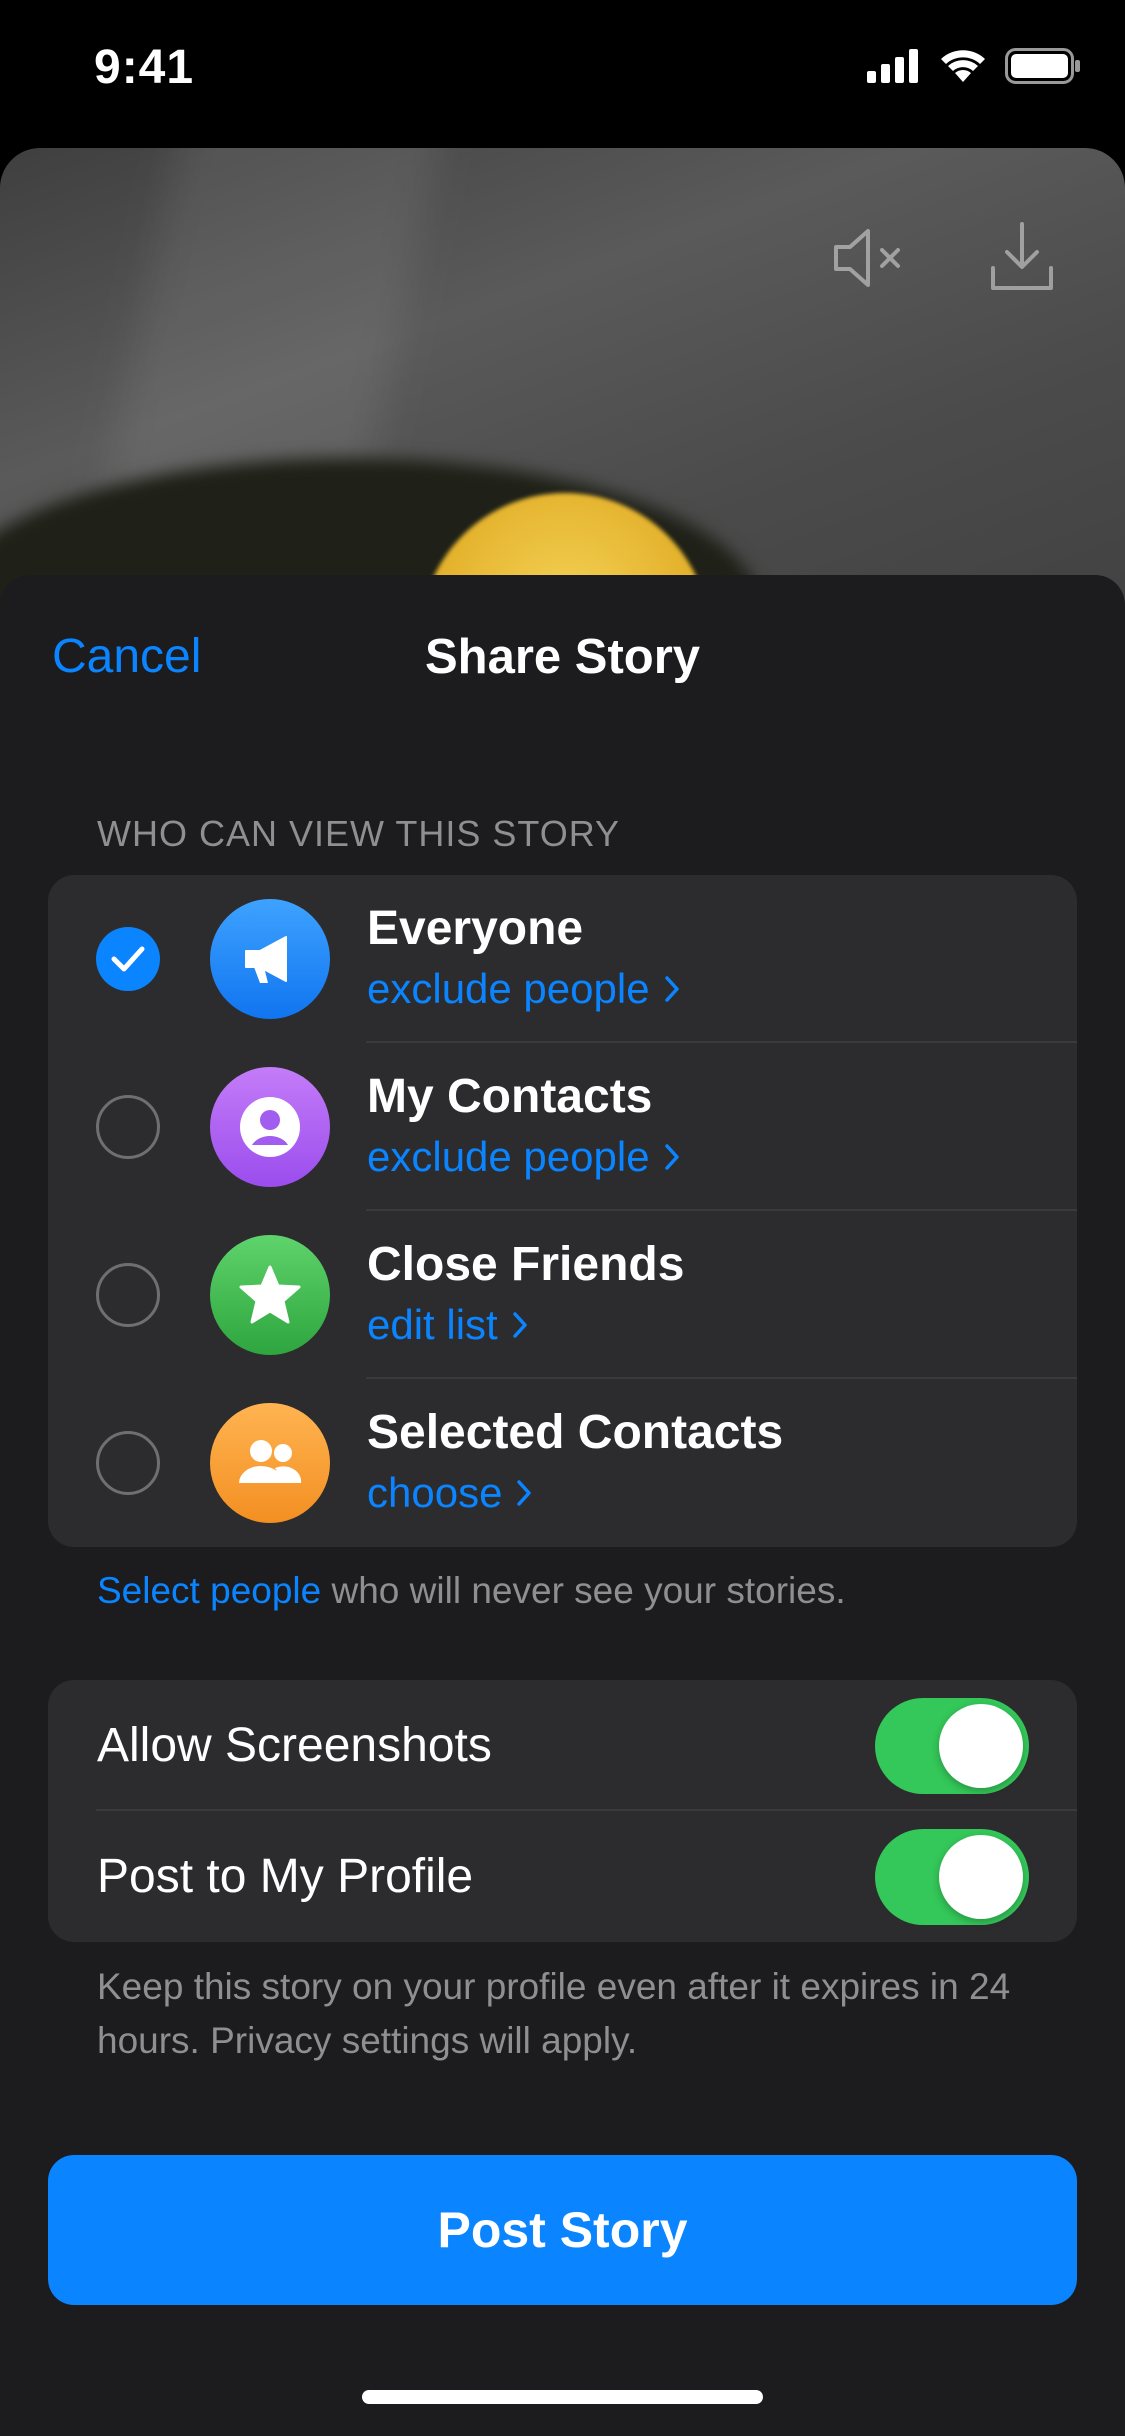  I want to click on audience-option-close-friends: Close Friends edit list, so click(562, 1295).